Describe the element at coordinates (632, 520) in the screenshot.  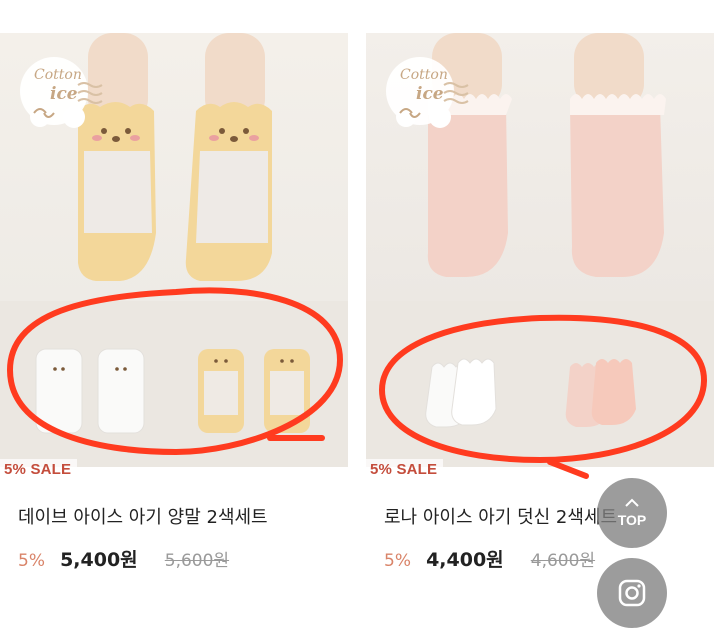
I see `top-label: TOP` at that location.